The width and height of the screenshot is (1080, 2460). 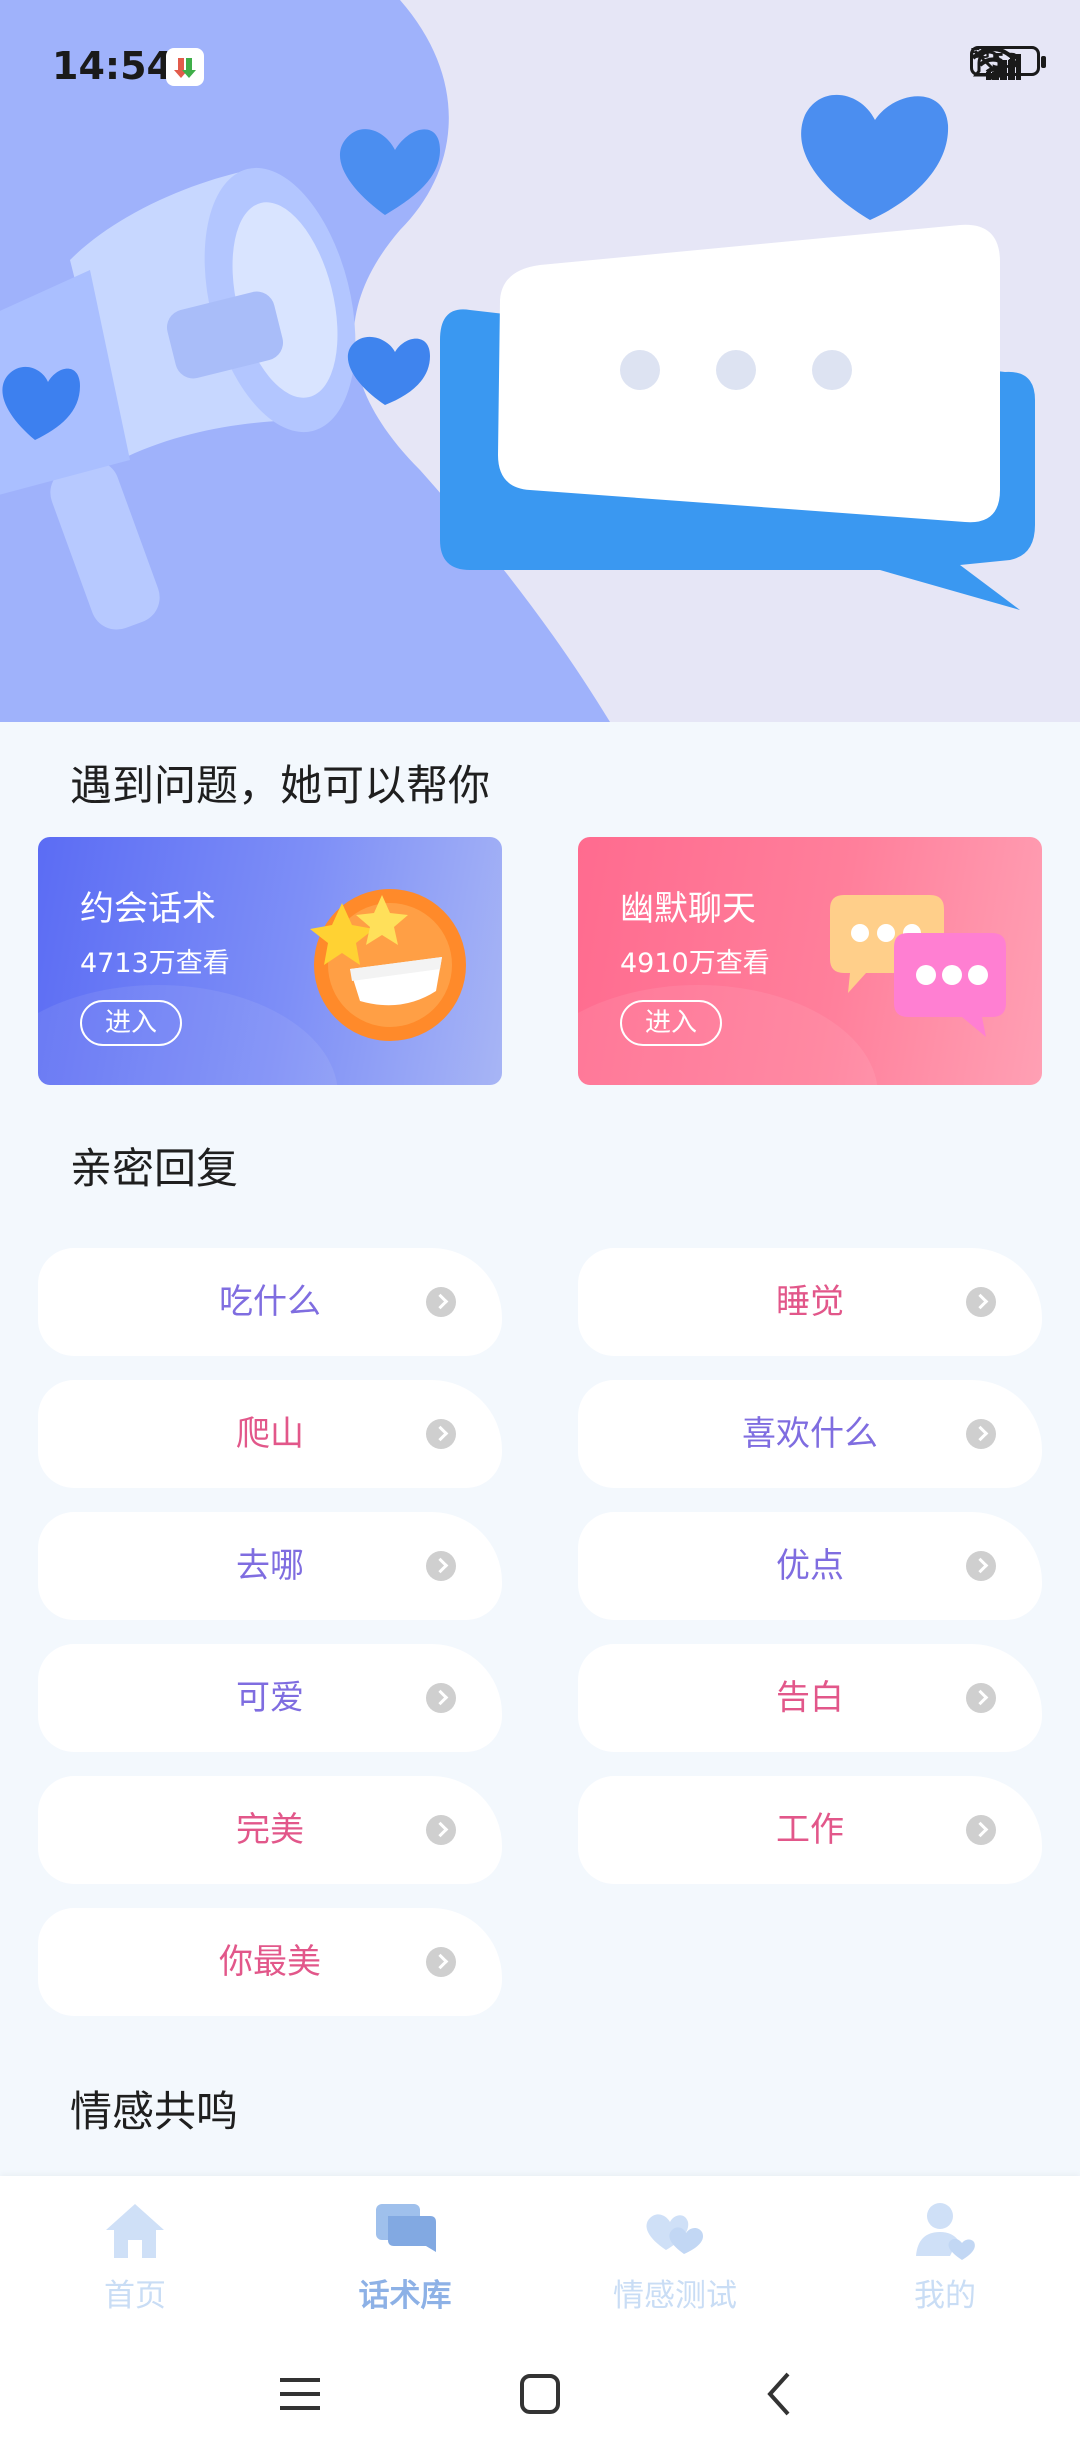 What do you see at coordinates (540, 2394) in the screenshot?
I see `home-button-icon` at bounding box center [540, 2394].